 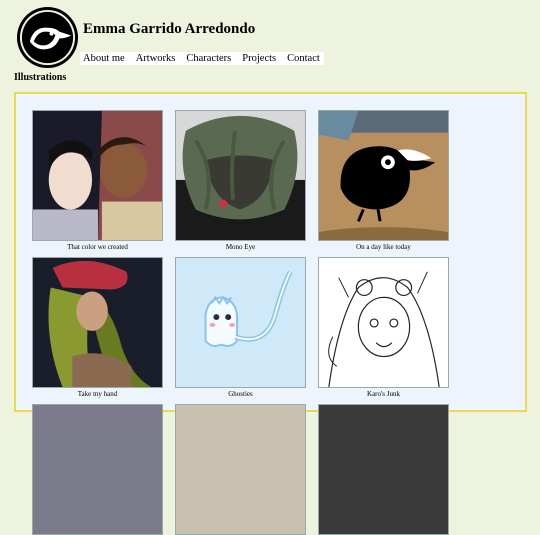 I want to click on nav-about-me: About me, so click(x=104, y=58).